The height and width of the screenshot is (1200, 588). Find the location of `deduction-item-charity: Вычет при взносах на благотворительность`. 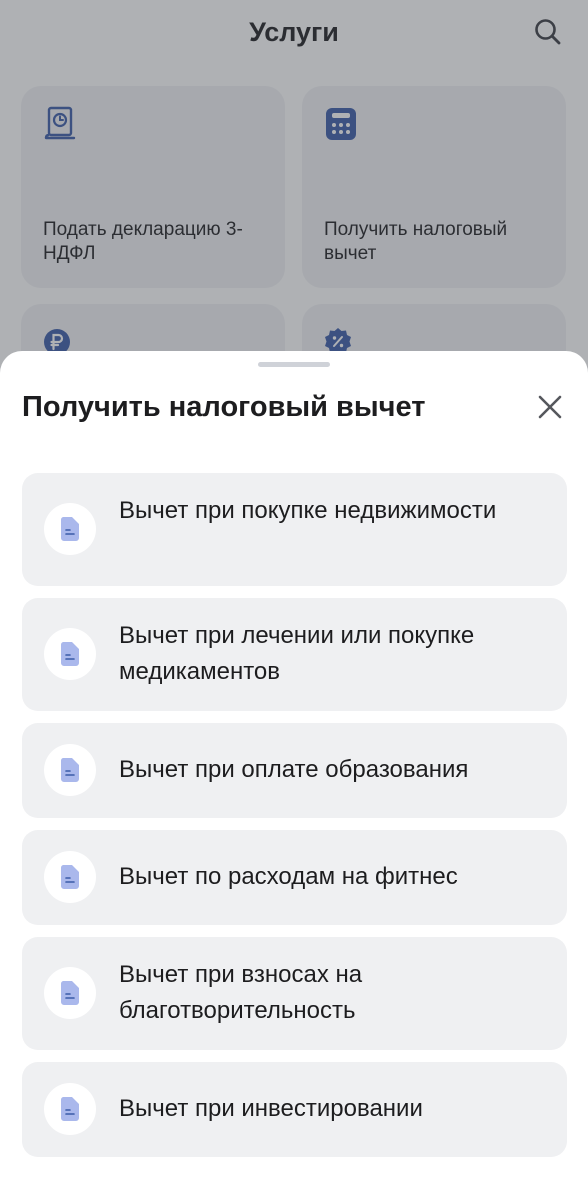

deduction-item-charity: Вычет при взносах на благотворительность is located at coordinates (294, 993).